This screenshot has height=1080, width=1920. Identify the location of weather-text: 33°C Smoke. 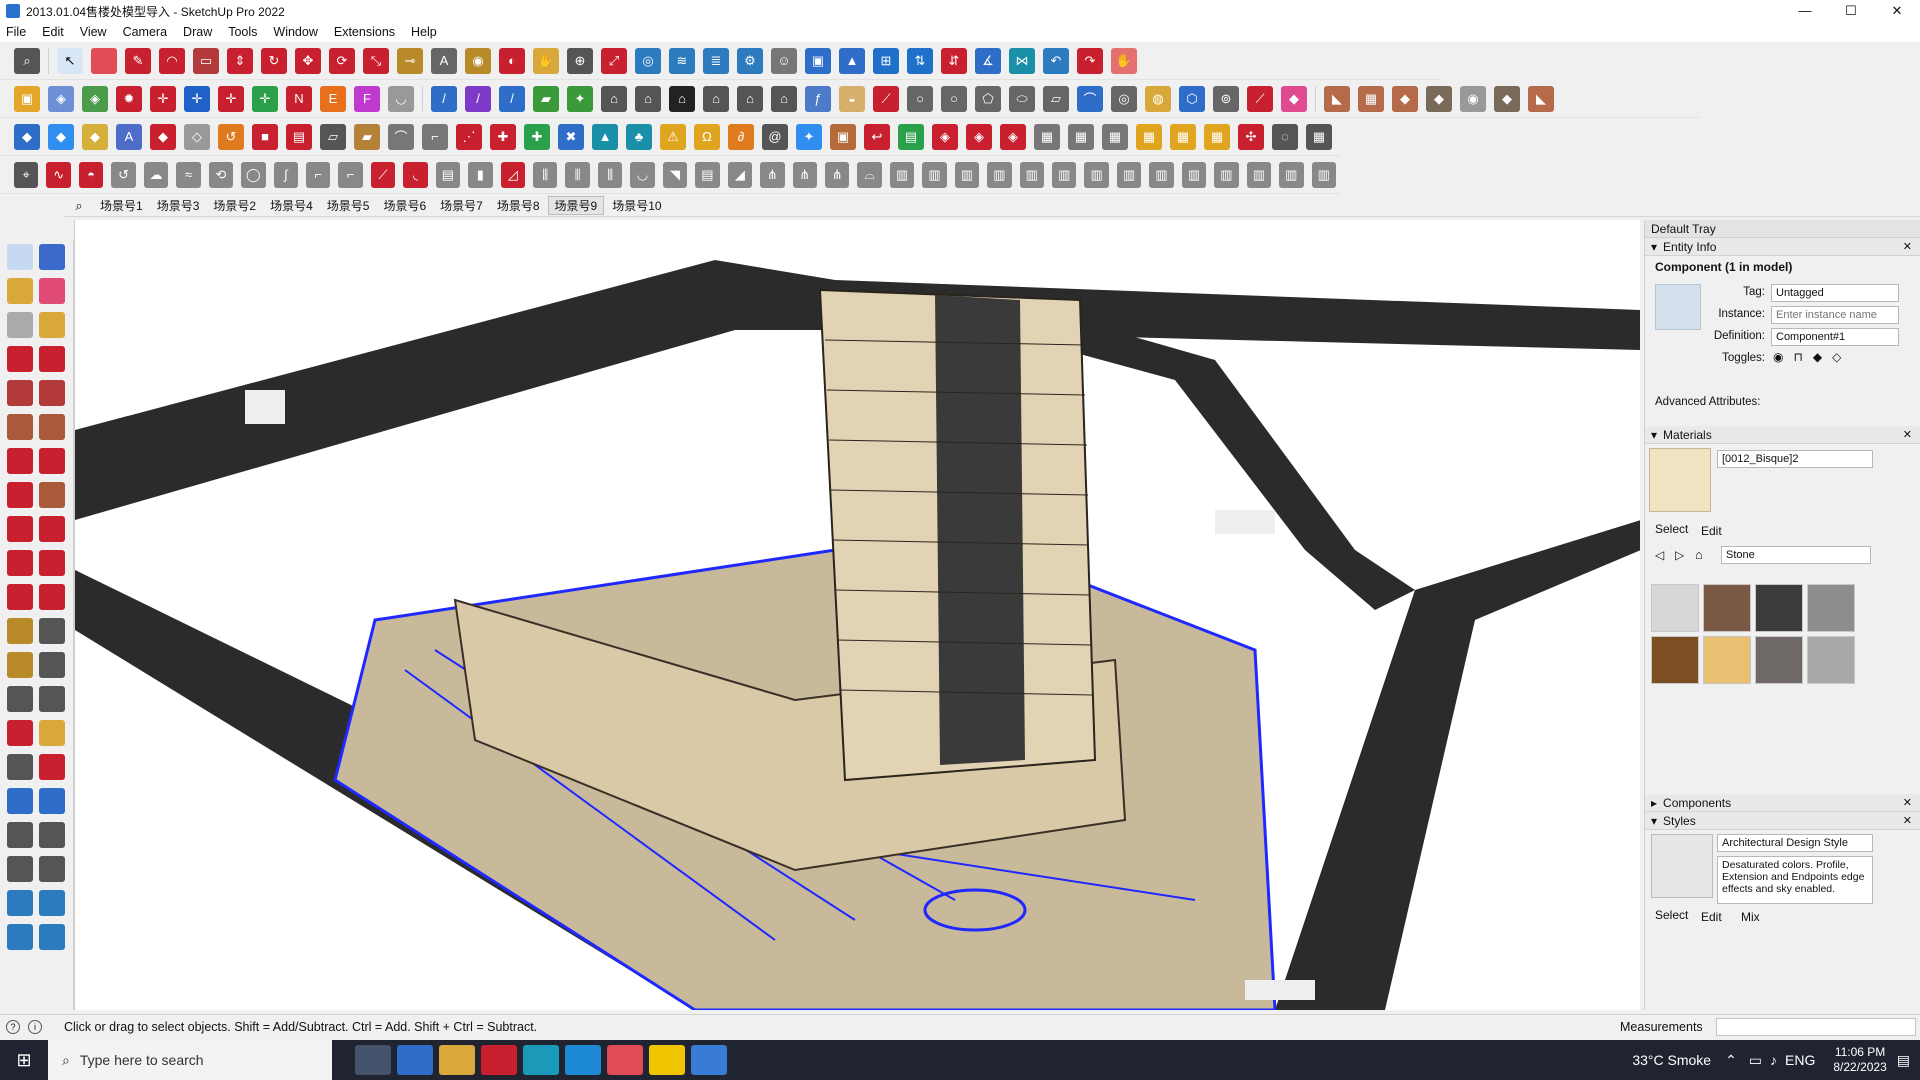
(1671, 1060).